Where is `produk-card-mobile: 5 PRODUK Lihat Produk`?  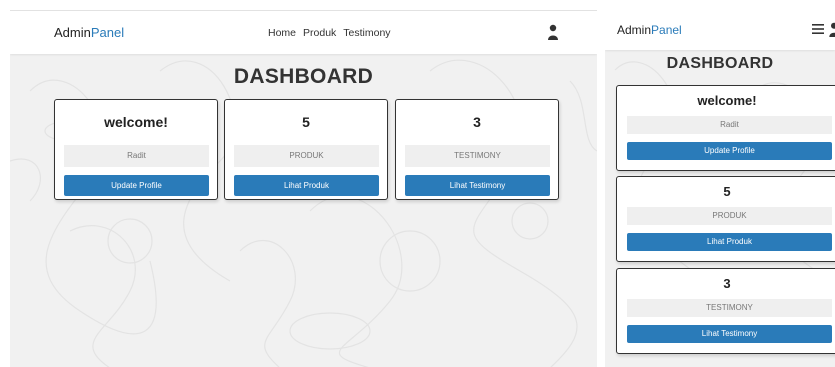 produk-card-mobile: 5 PRODUK Lihat Produk is located at coordinates (725, 219).